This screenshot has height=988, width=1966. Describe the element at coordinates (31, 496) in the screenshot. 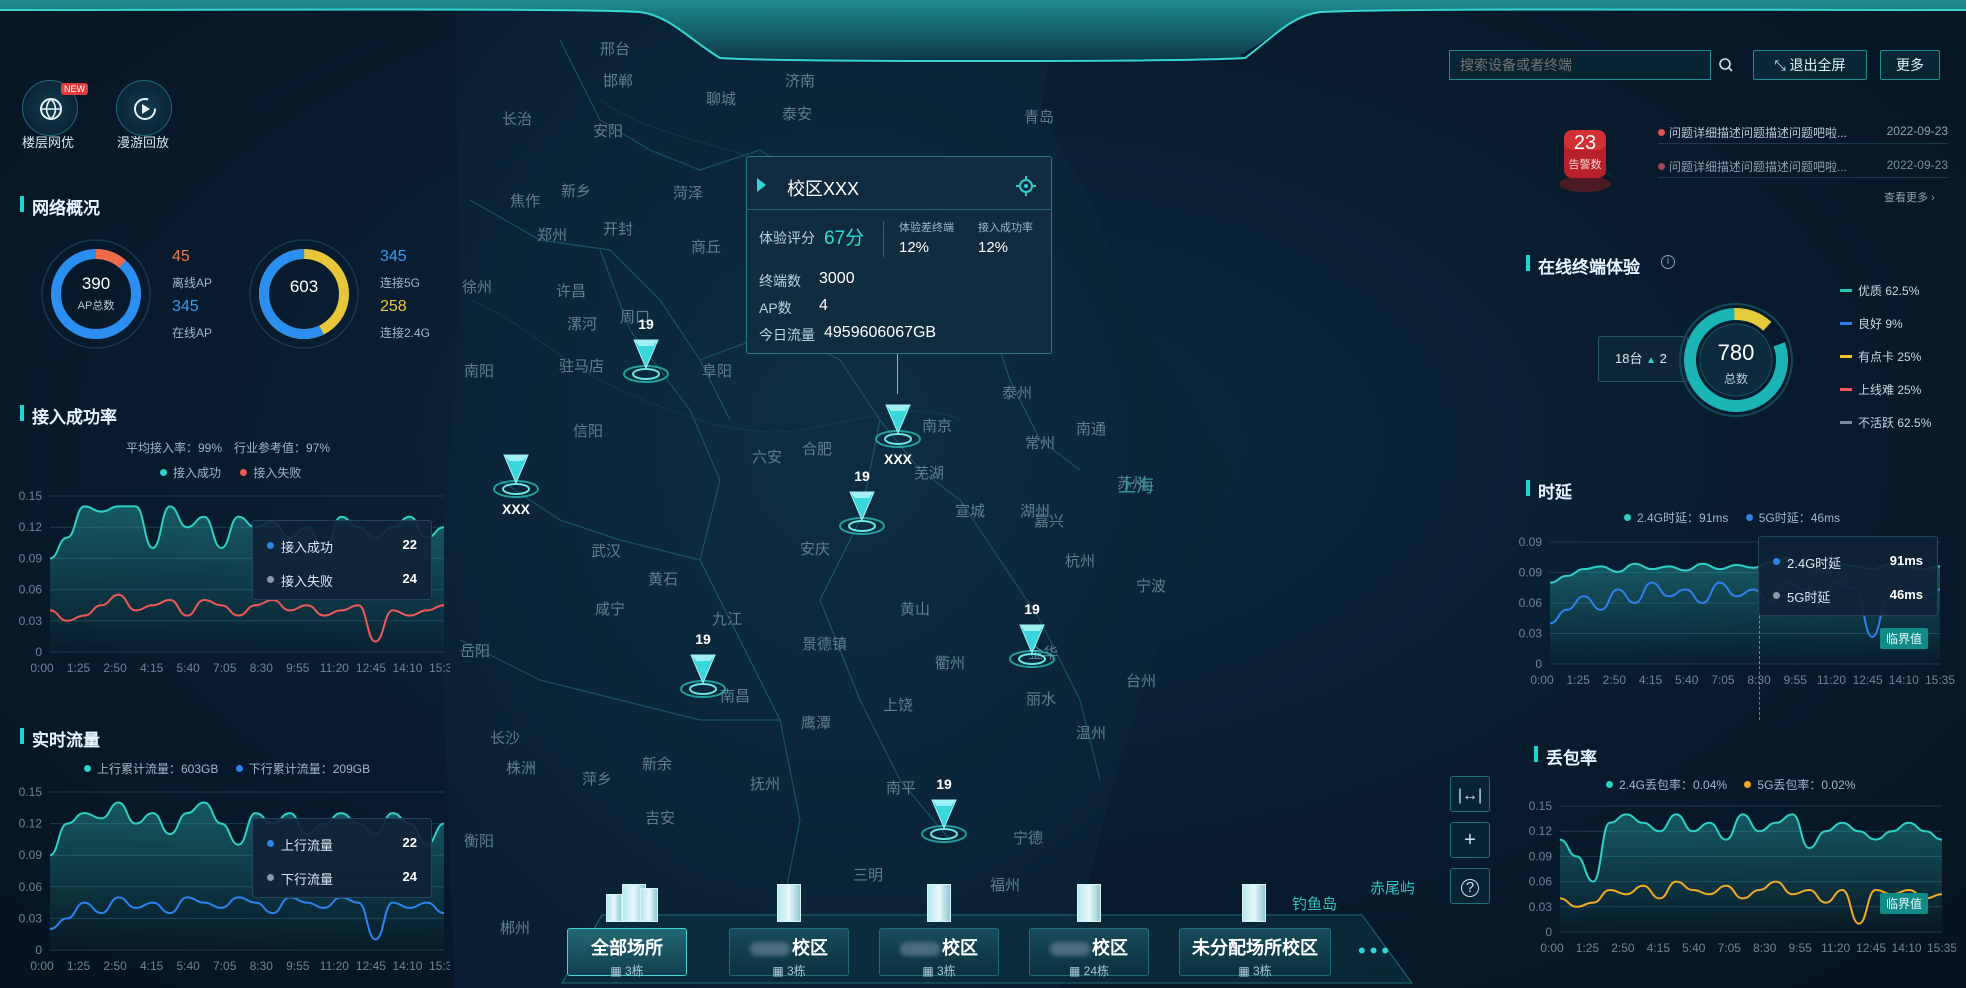

I see `y-tick-label: 0.15` at that location.